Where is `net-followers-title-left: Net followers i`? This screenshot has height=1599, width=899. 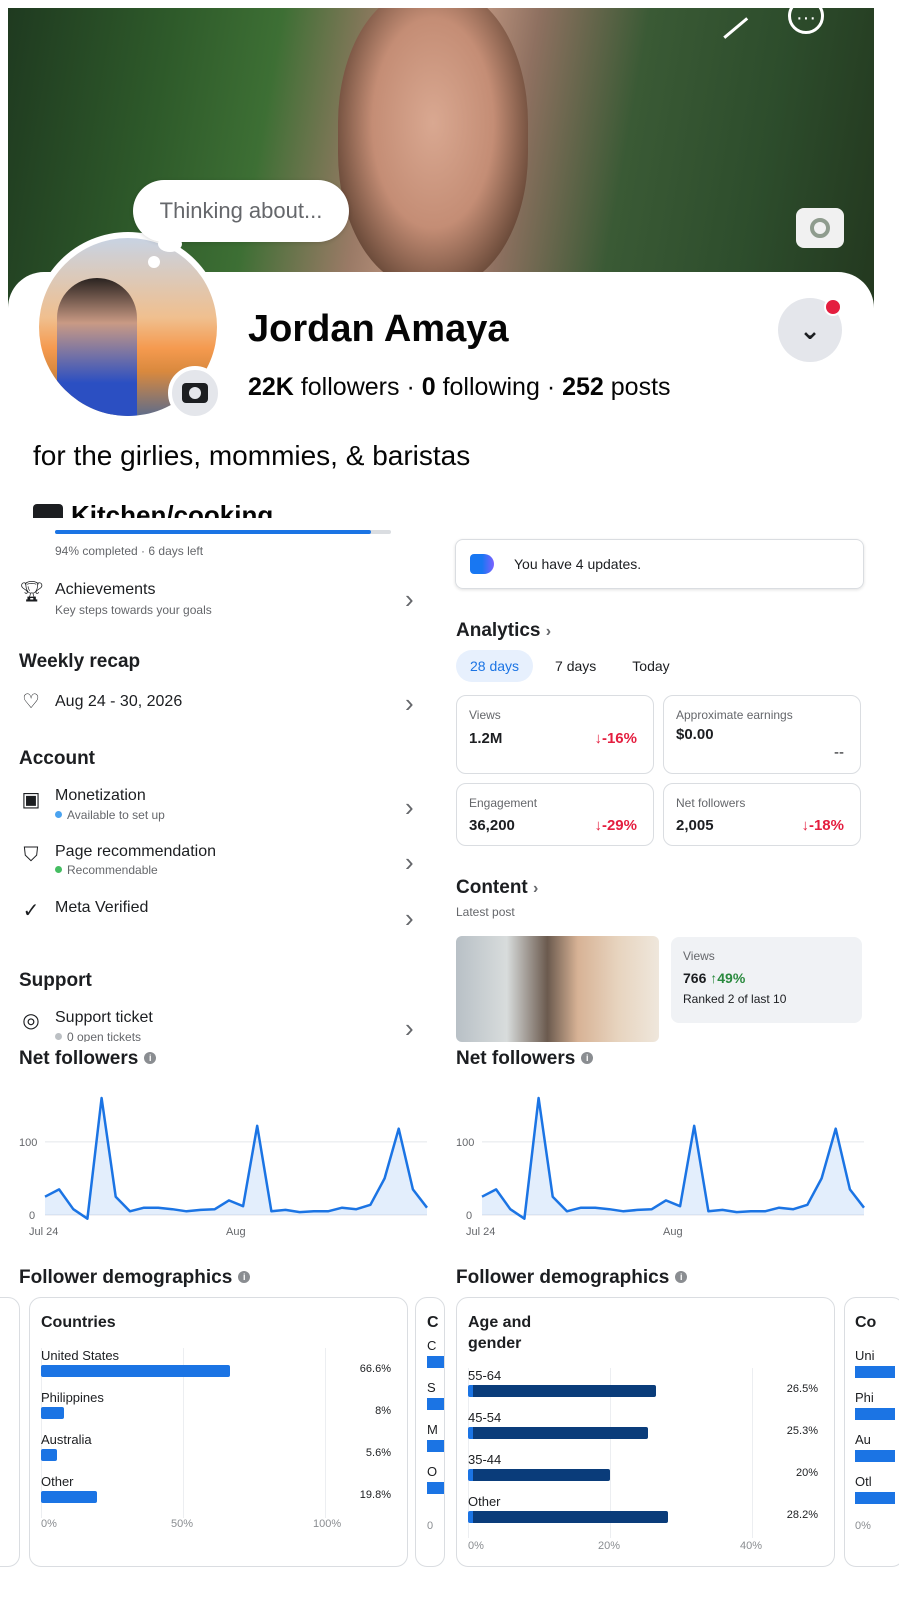 net-followers-title-left: Net followers i is located at coordinates (88, 1059).